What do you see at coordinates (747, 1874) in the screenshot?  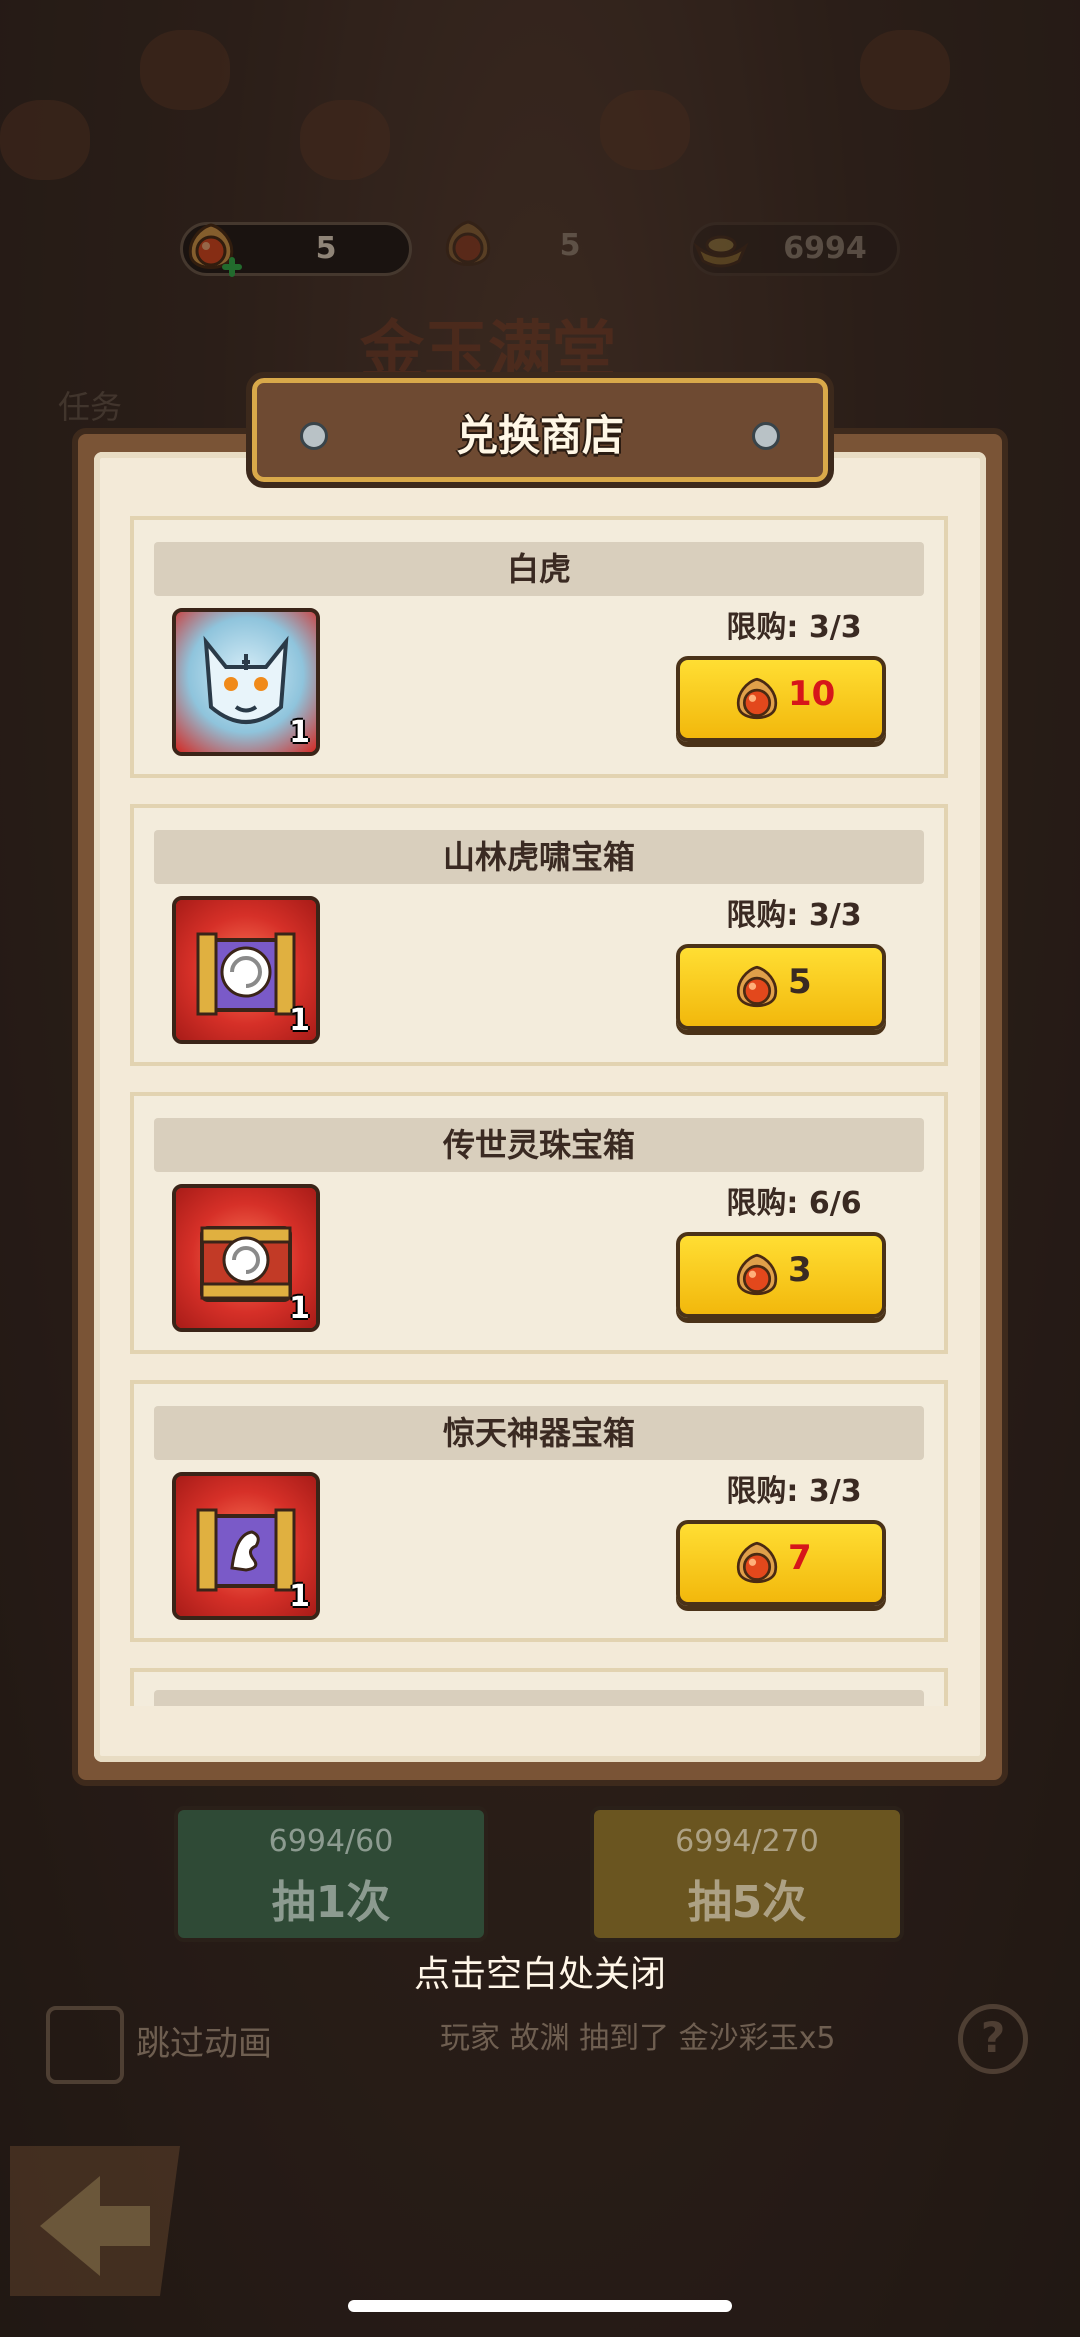 I see `draw-five-button: 6994/270 抽5次` at bounding box center [747, 1874].